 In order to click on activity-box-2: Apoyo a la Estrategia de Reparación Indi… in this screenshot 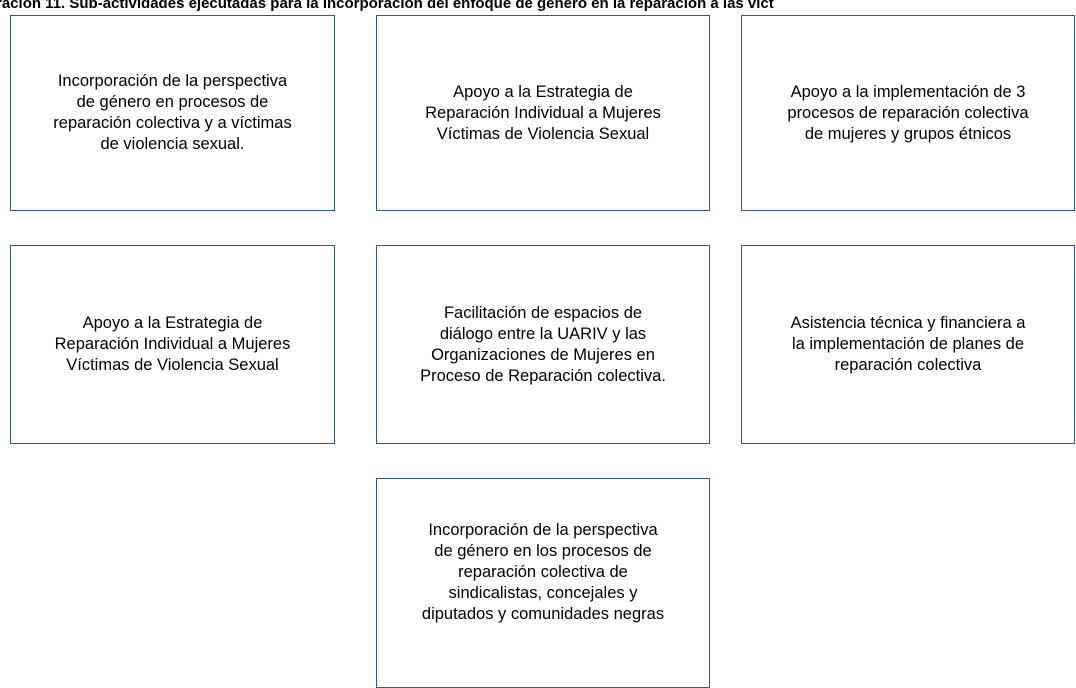, I will do `click(543, 113)`.